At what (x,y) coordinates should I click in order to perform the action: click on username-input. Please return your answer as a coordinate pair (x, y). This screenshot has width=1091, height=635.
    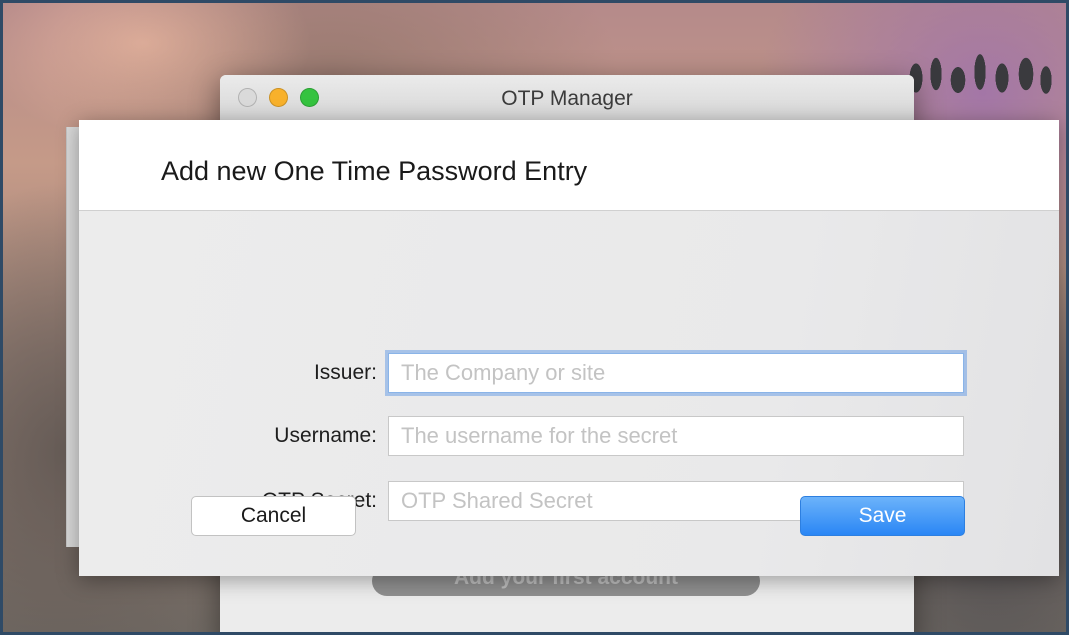
    Looking at the image, I should click on (676, 436).